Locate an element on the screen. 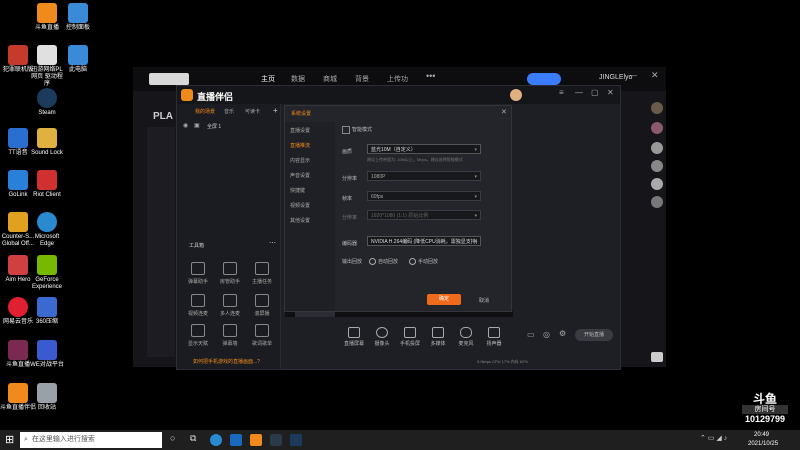 This screenshot has width=800, height=450. tools-more-icon: ⋯ is located at coordinates (272, 243).